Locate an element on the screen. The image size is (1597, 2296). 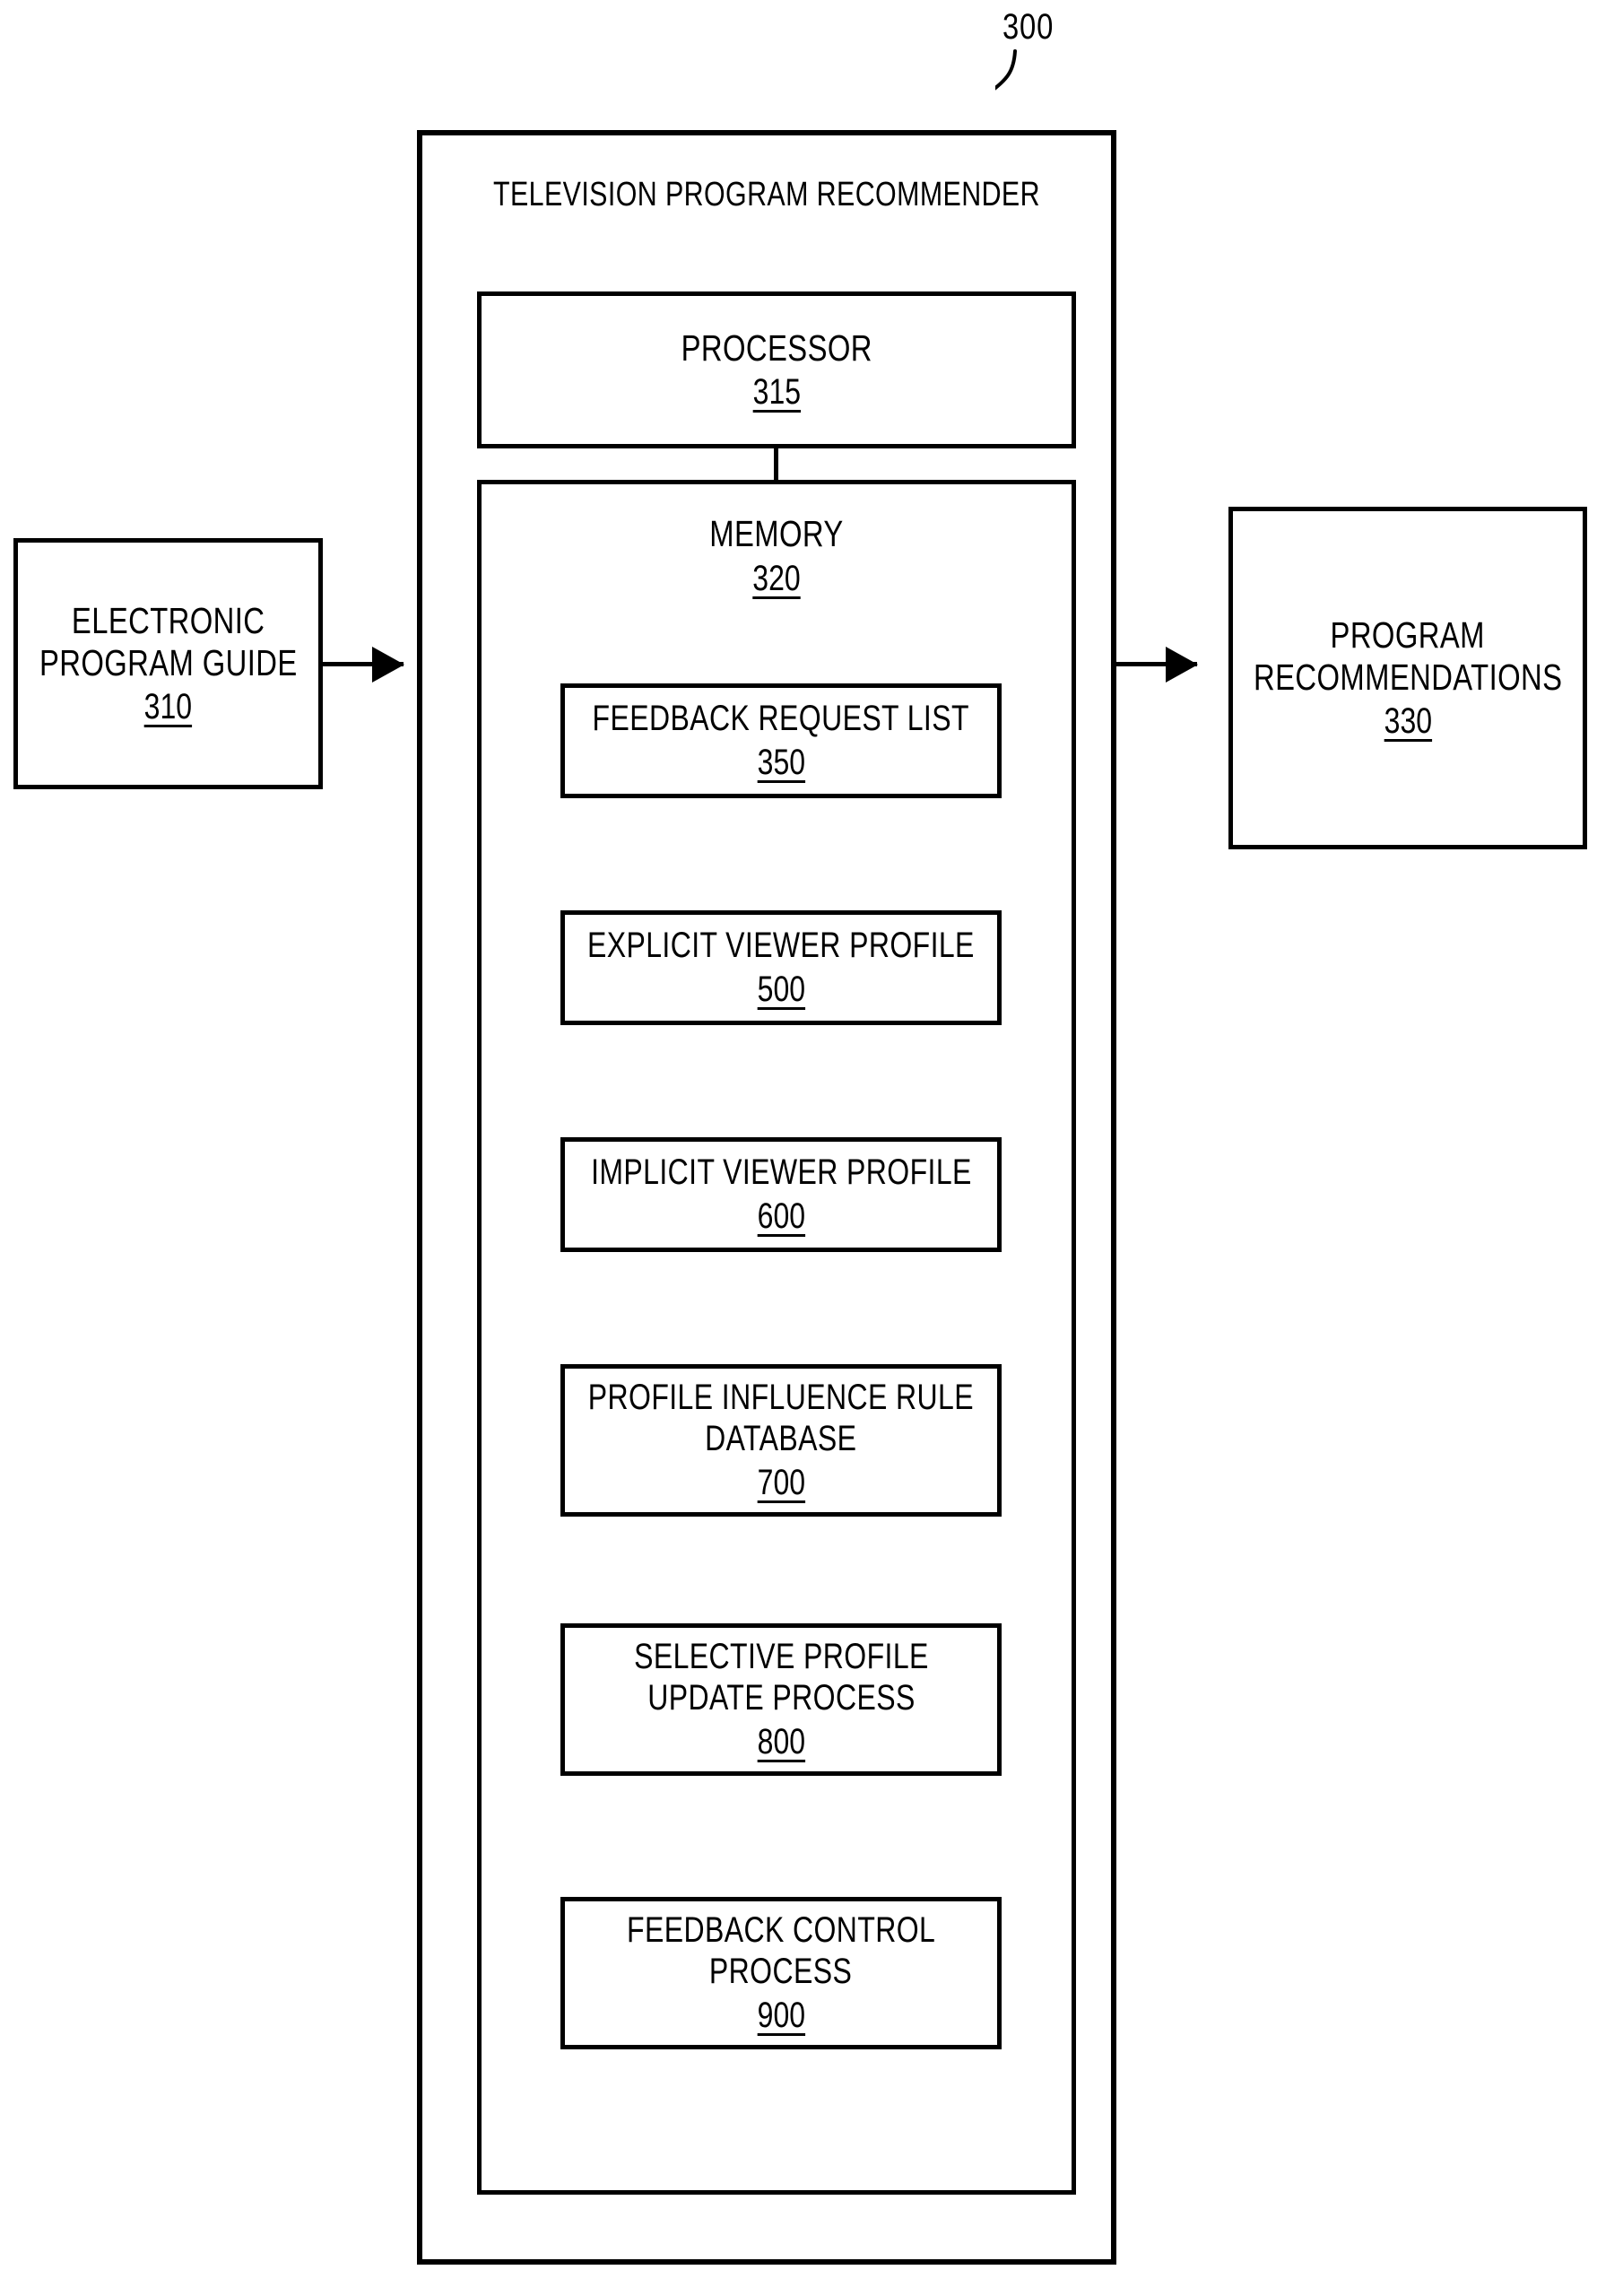
memory-item-label-line2: DATABASE is located at coordinates (781, 1438).